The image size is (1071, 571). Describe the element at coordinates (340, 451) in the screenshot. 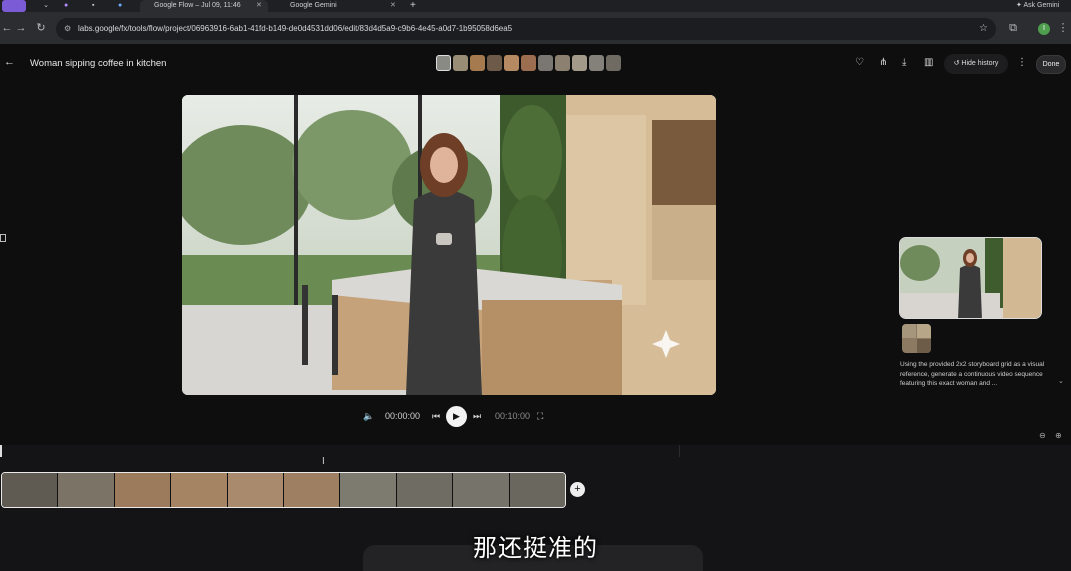

I see `timeline-ruler` at that location.